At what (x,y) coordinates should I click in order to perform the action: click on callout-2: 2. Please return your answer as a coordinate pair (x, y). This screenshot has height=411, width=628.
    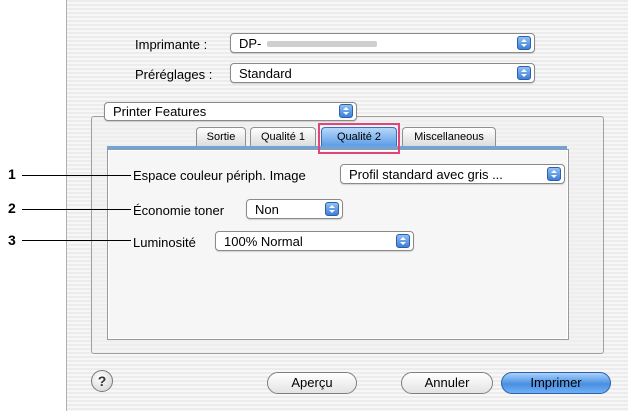
    Looking at the image, I should click on (12, 208).